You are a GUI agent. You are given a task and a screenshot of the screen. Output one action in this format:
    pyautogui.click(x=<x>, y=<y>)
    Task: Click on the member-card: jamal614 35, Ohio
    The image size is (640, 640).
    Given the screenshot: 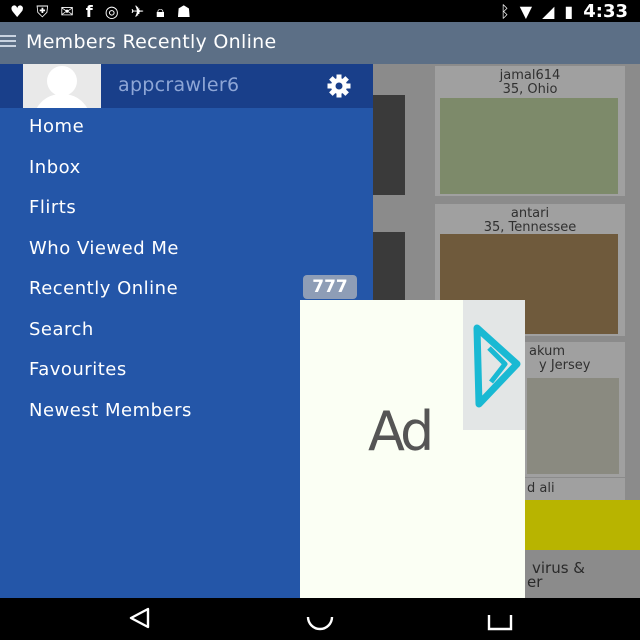 What is the action you would take?
    pyautogui.click(x=530, y=131)
    